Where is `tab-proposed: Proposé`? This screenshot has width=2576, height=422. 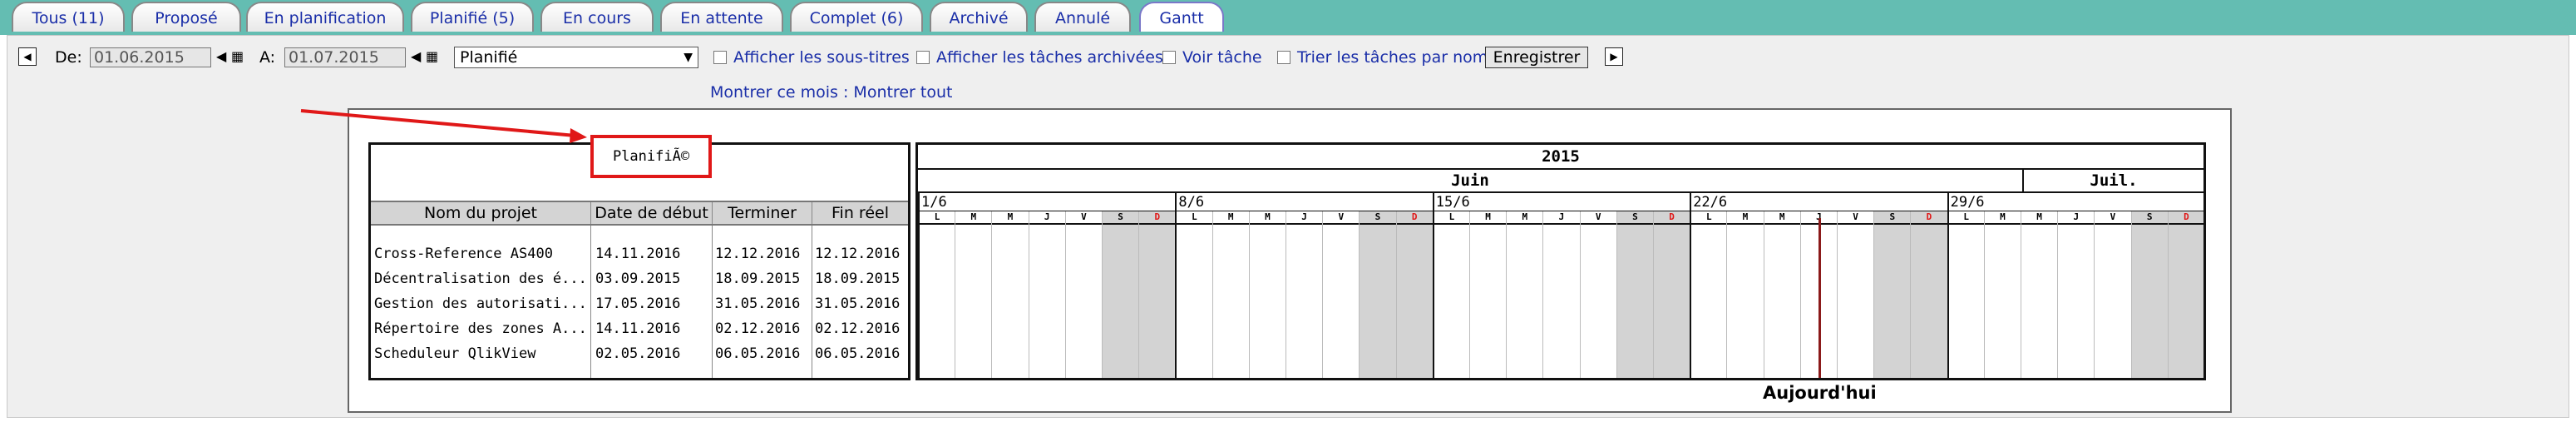 tab-proposed: Proposé is located at coordinates (186, 17).